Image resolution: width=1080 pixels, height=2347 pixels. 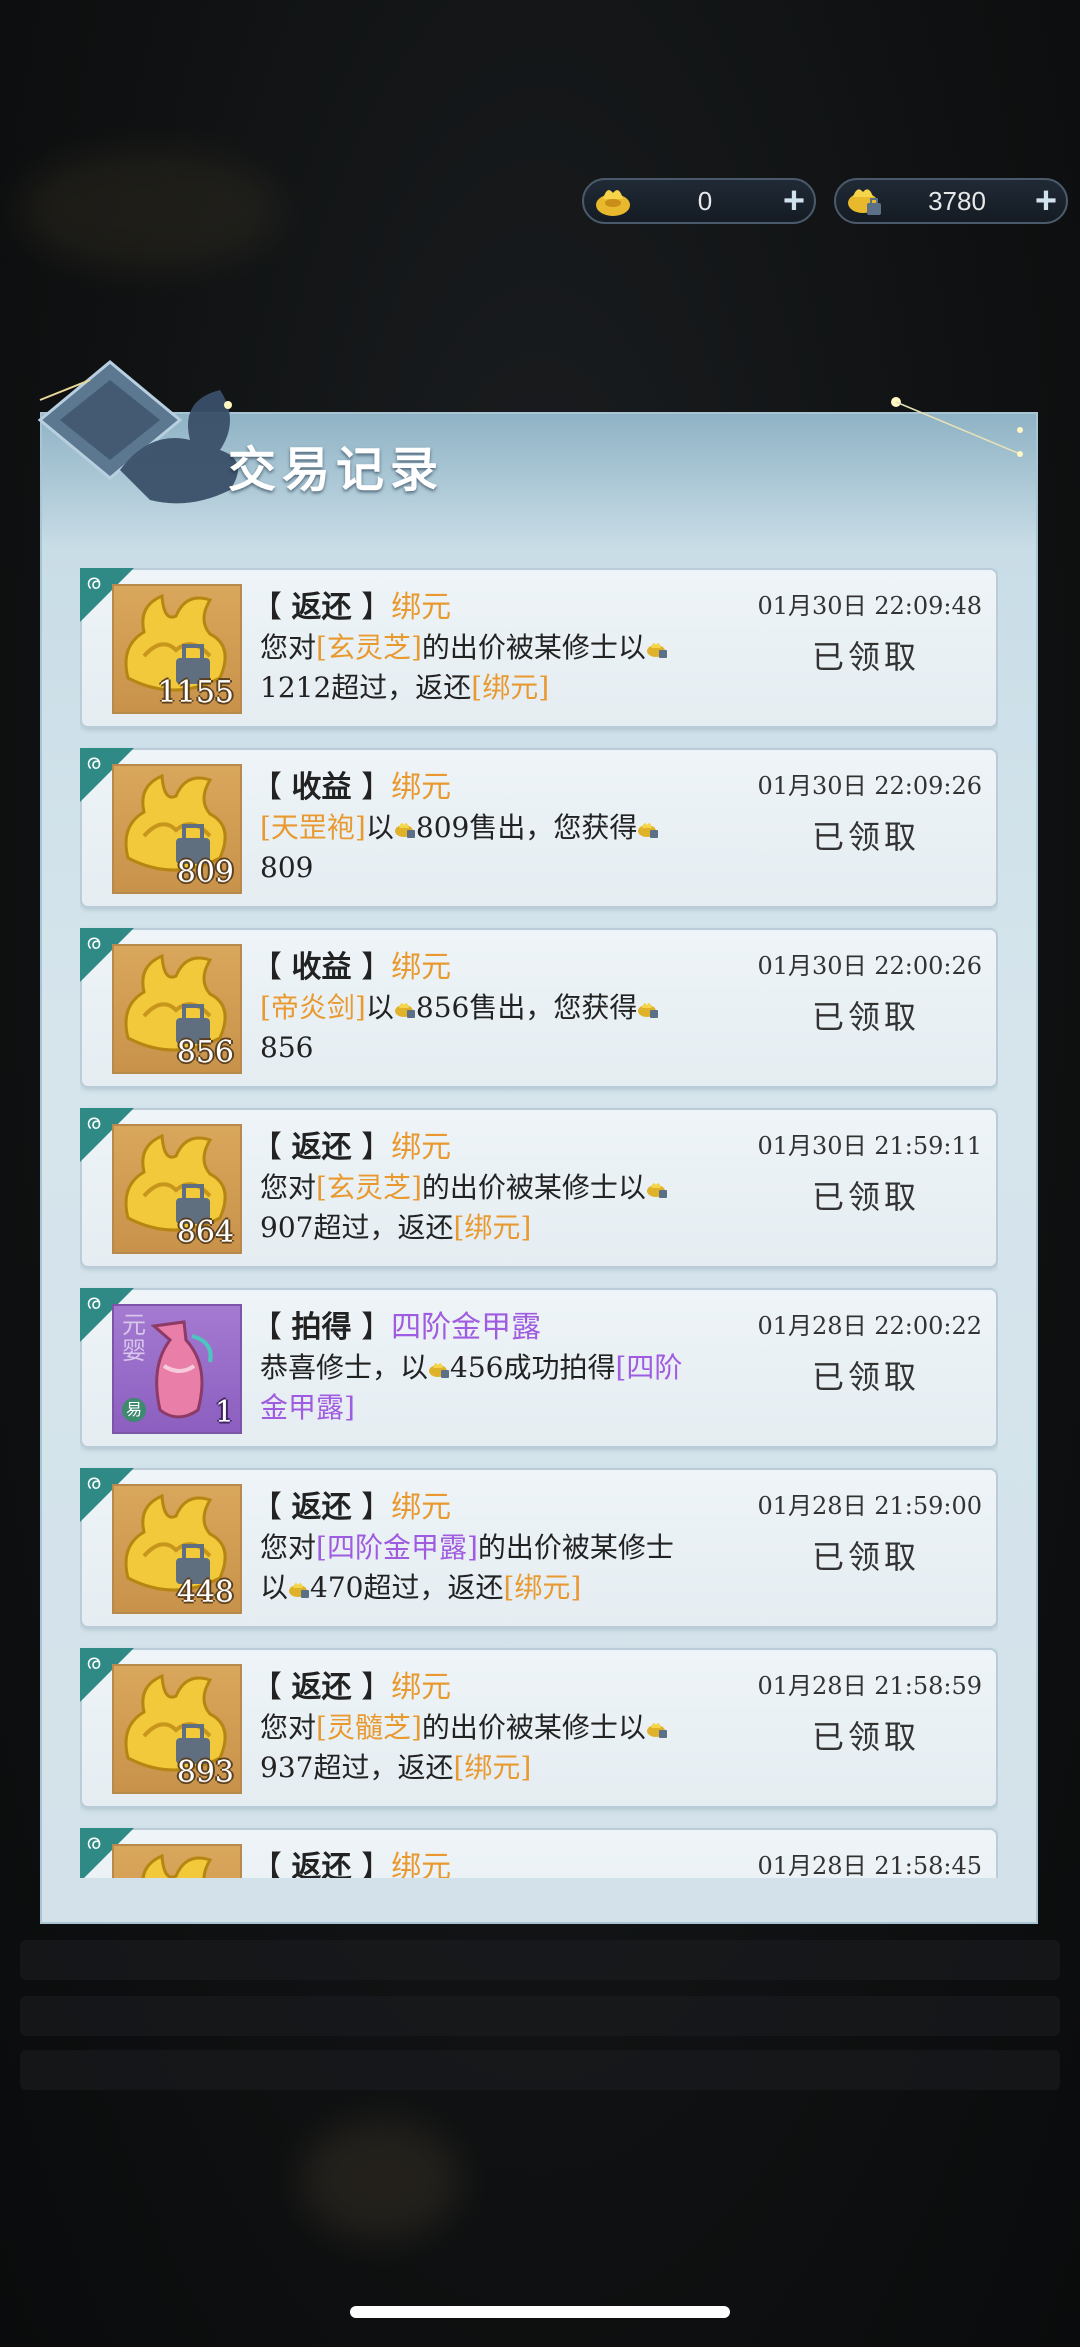 What do you see at coordinates (533, 1367) in the screenshot?
I see `description-text: 456成功拍得` at bounding box center [533, 1367].